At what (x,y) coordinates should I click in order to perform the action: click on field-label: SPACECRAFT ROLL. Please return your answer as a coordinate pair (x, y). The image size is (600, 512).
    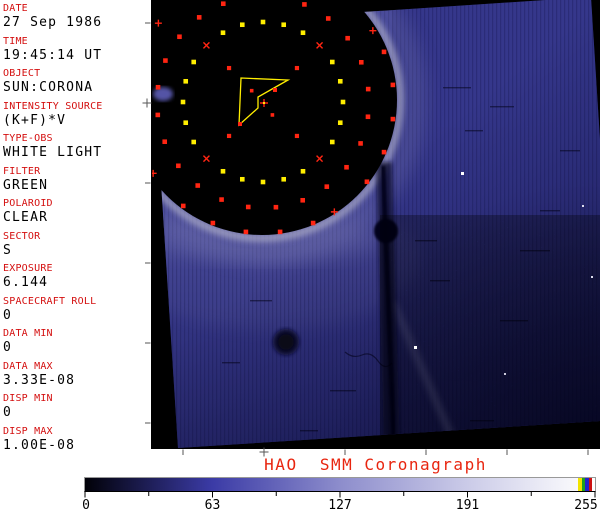
    Looking at the image, I should click on (50, 301).